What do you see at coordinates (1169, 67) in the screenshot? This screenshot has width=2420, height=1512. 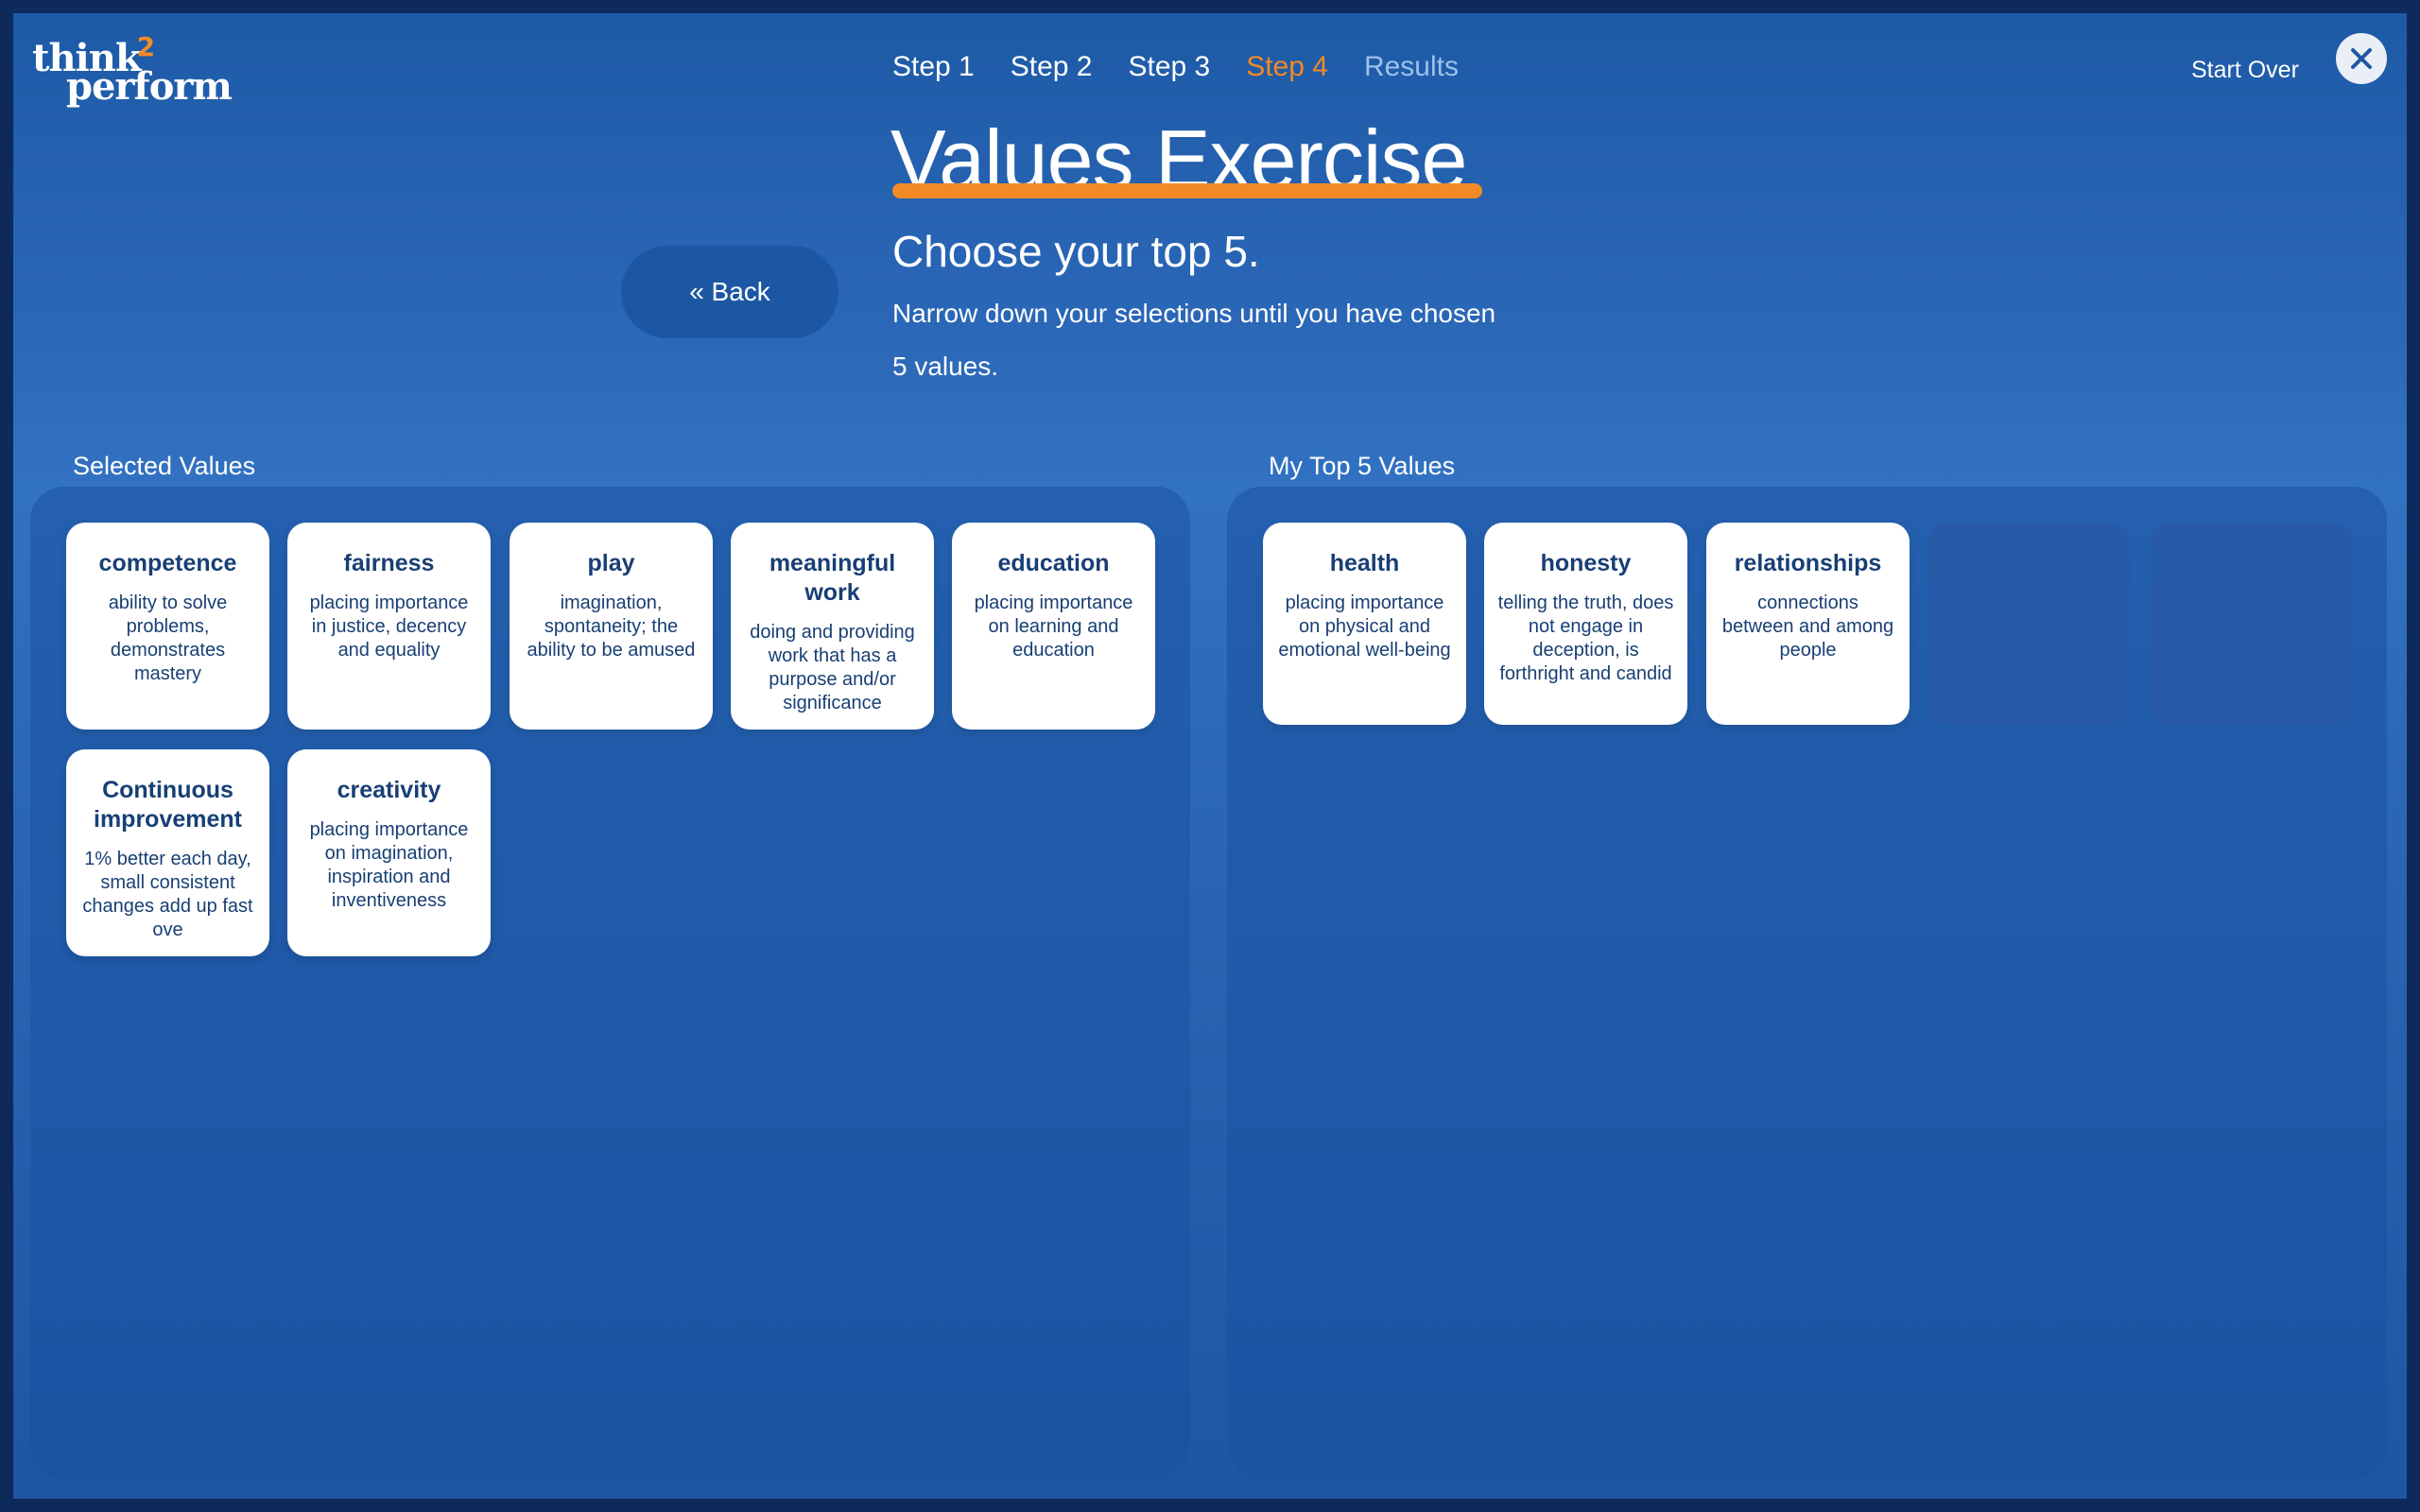 I see `nav-step-3: Step 3` at bounding box center [1169, 67].